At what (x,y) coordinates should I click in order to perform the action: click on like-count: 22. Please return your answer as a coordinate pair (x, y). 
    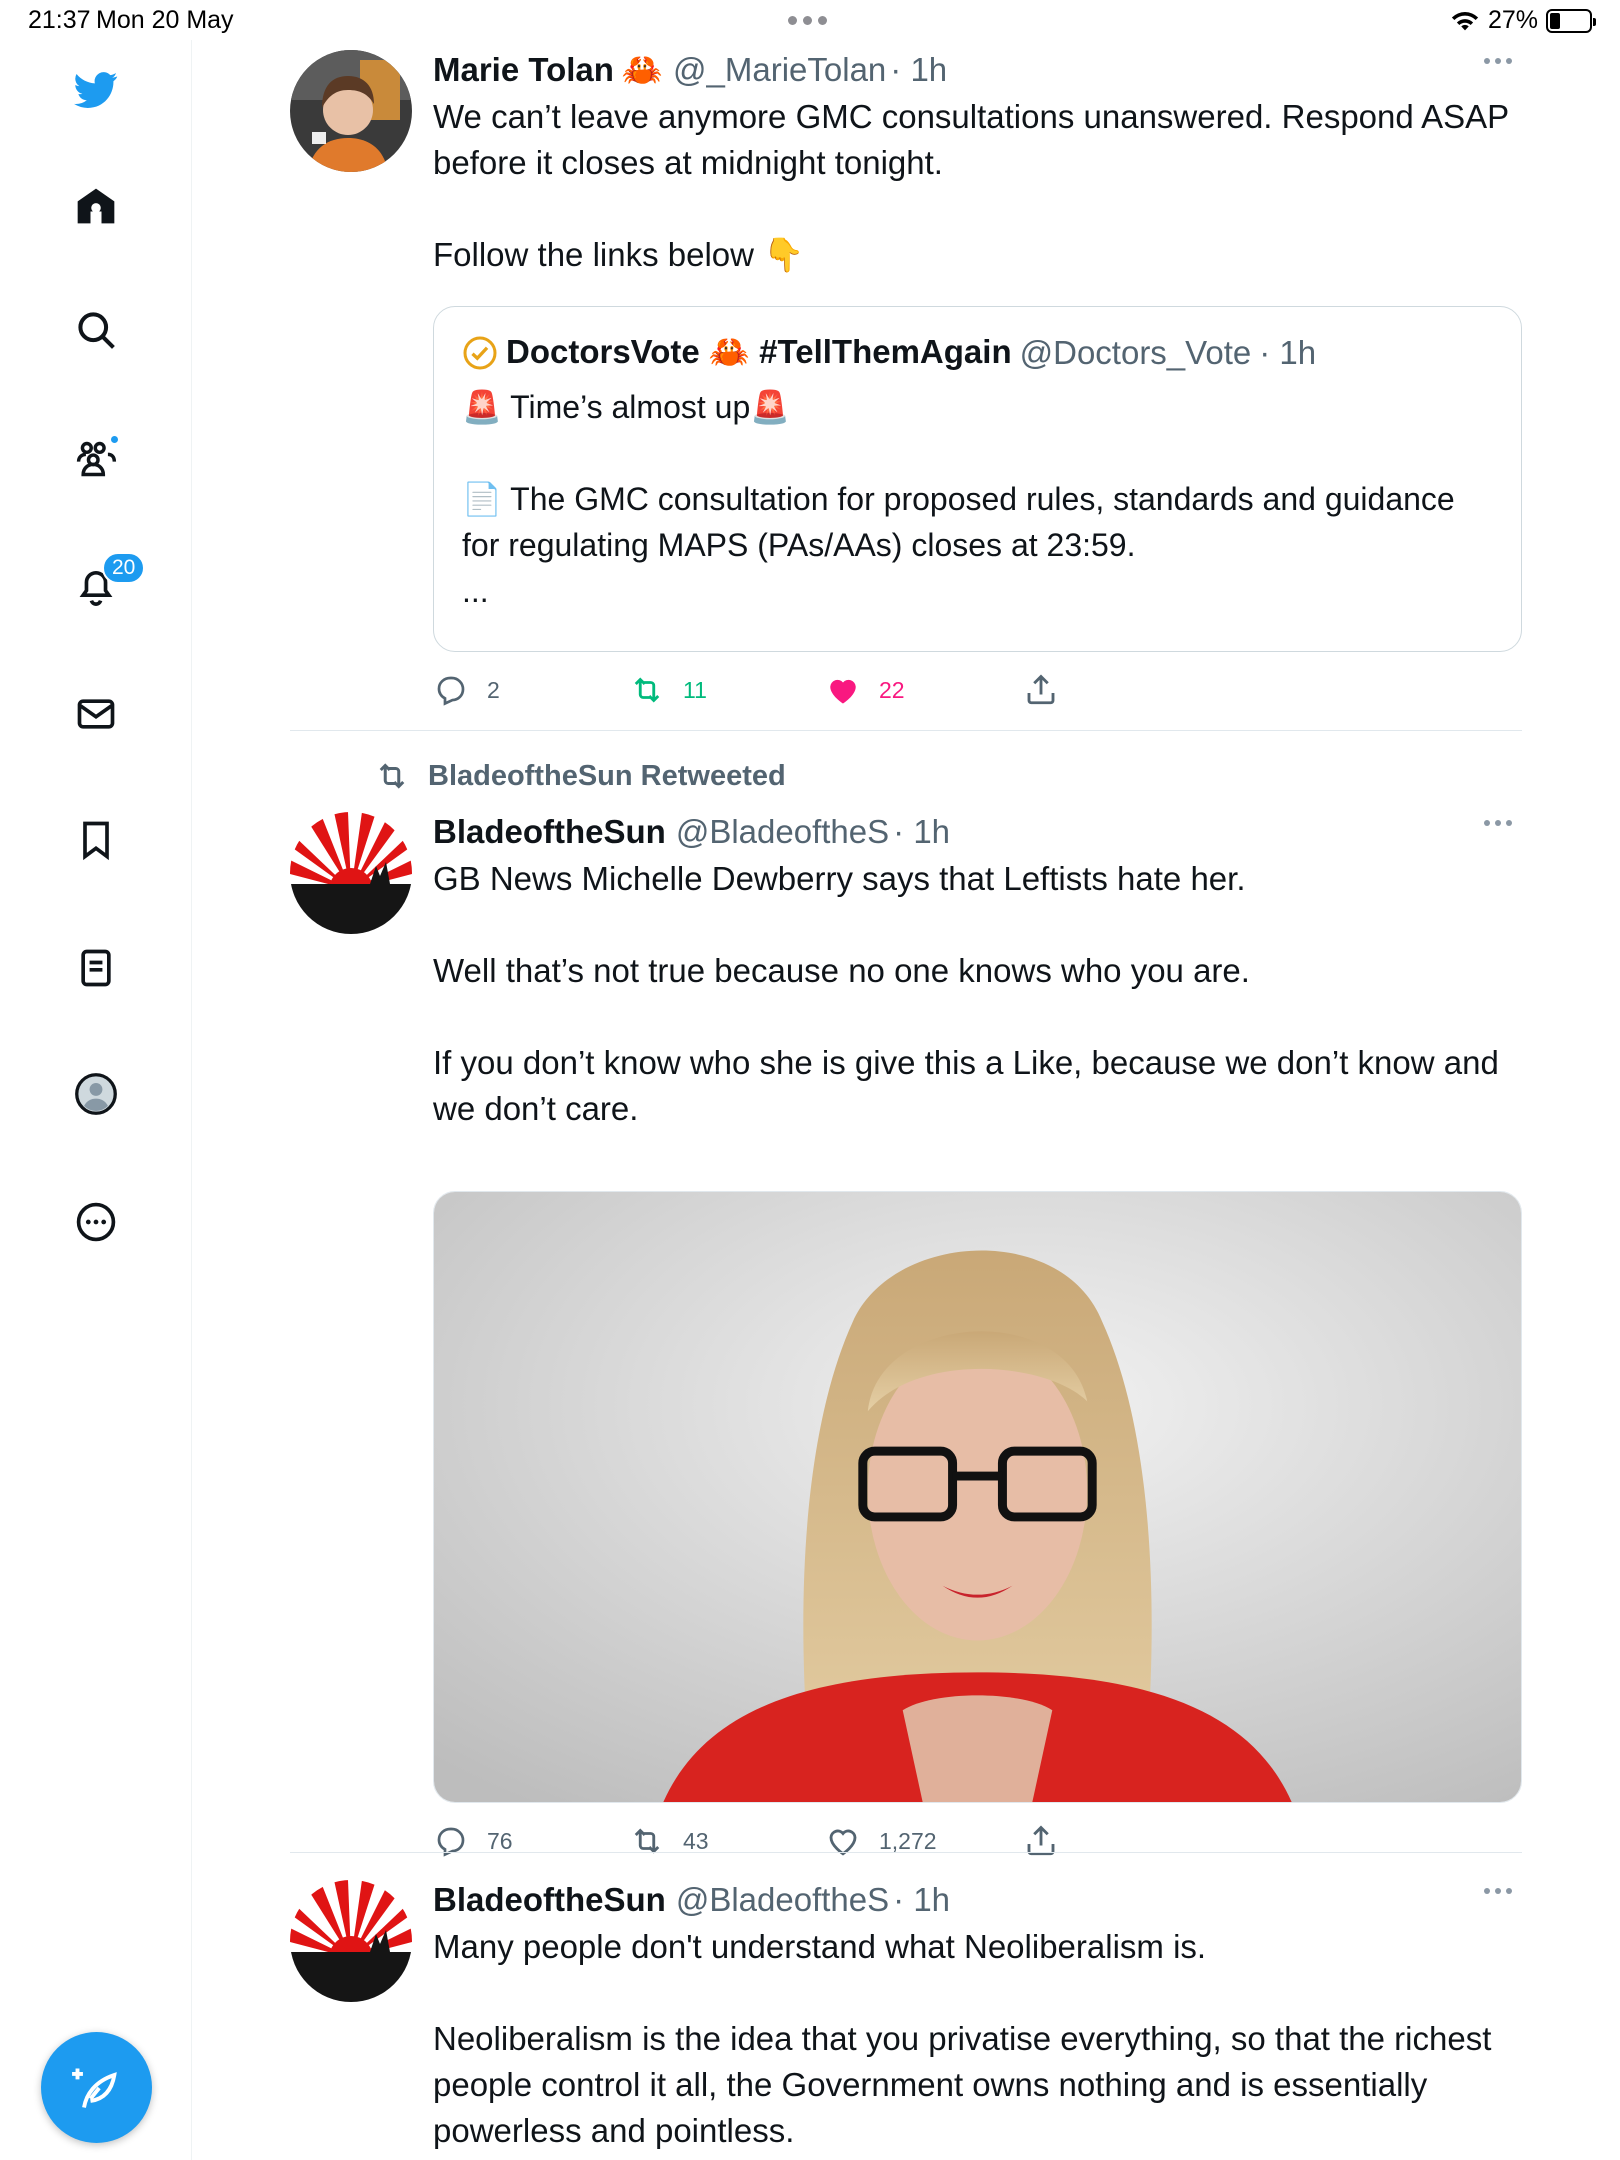
    Looking at the image, I should click on (892, 689).